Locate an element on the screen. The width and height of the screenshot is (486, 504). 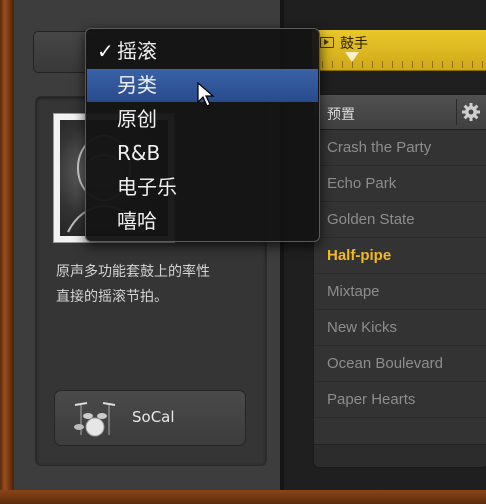
menu-item-label: 电子乐 is located at coordinates (147, 187).